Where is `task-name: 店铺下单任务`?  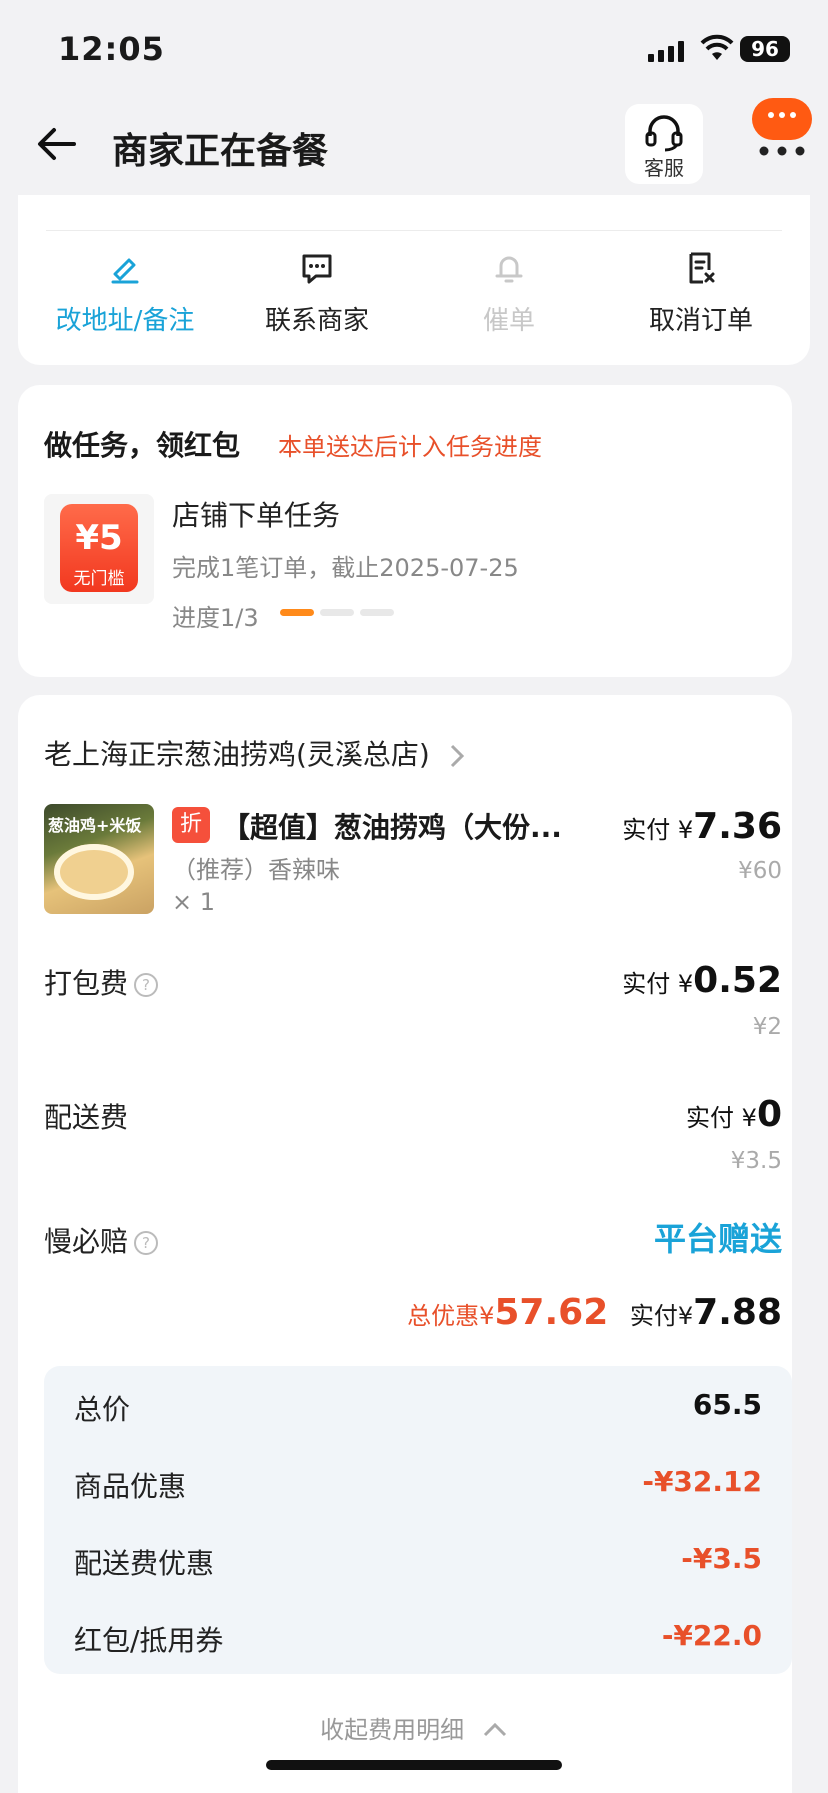
task-name: 店铺下单任务 is located at coordinates (256, 515).